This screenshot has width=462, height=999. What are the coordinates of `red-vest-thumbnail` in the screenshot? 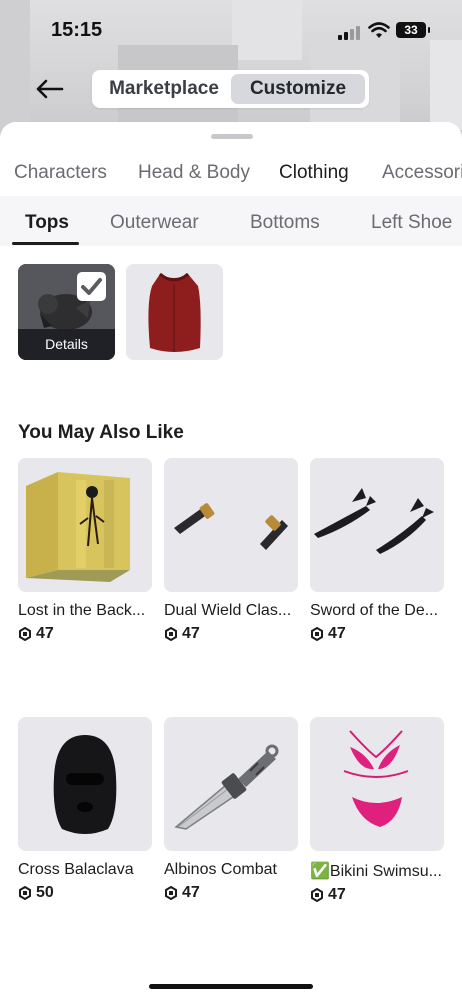 It's located at (174, 312).